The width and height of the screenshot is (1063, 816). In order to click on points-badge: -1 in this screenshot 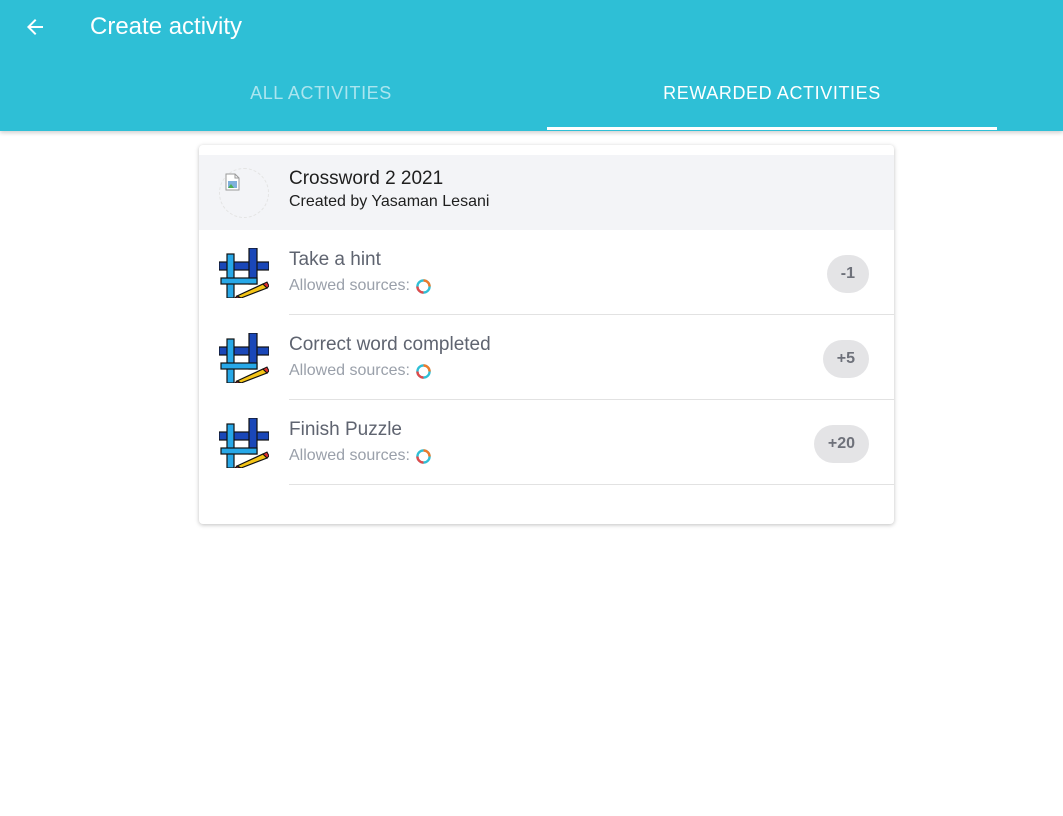, I will do `click(847, 274)`.